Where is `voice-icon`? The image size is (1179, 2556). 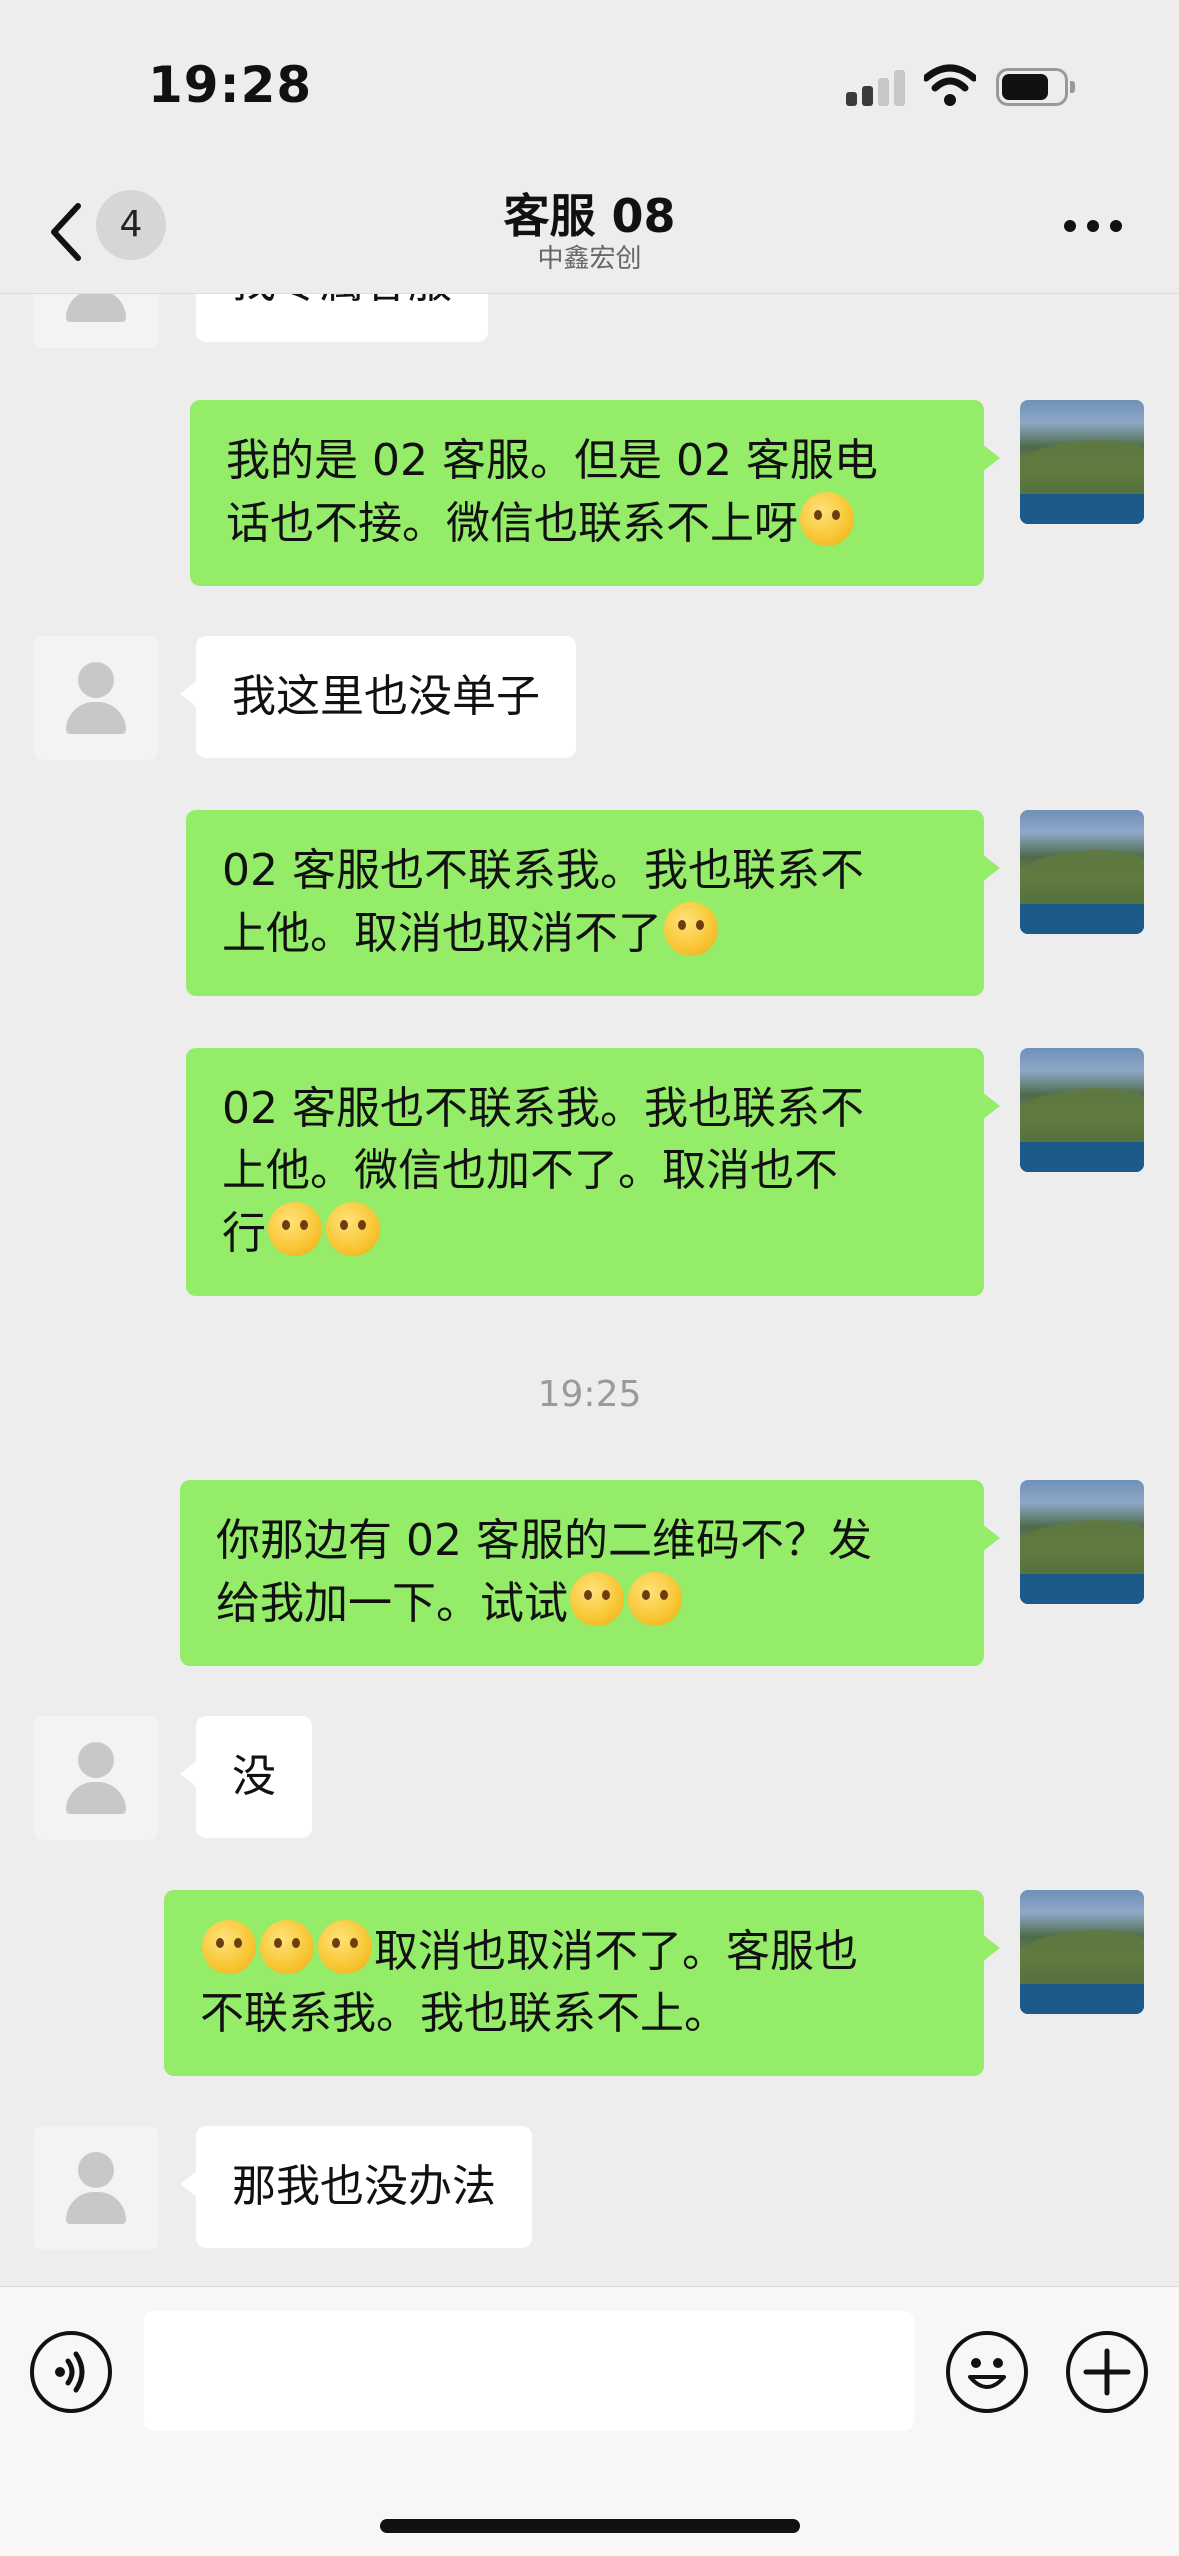 voice-icon is located at coordinates (71, 2372).